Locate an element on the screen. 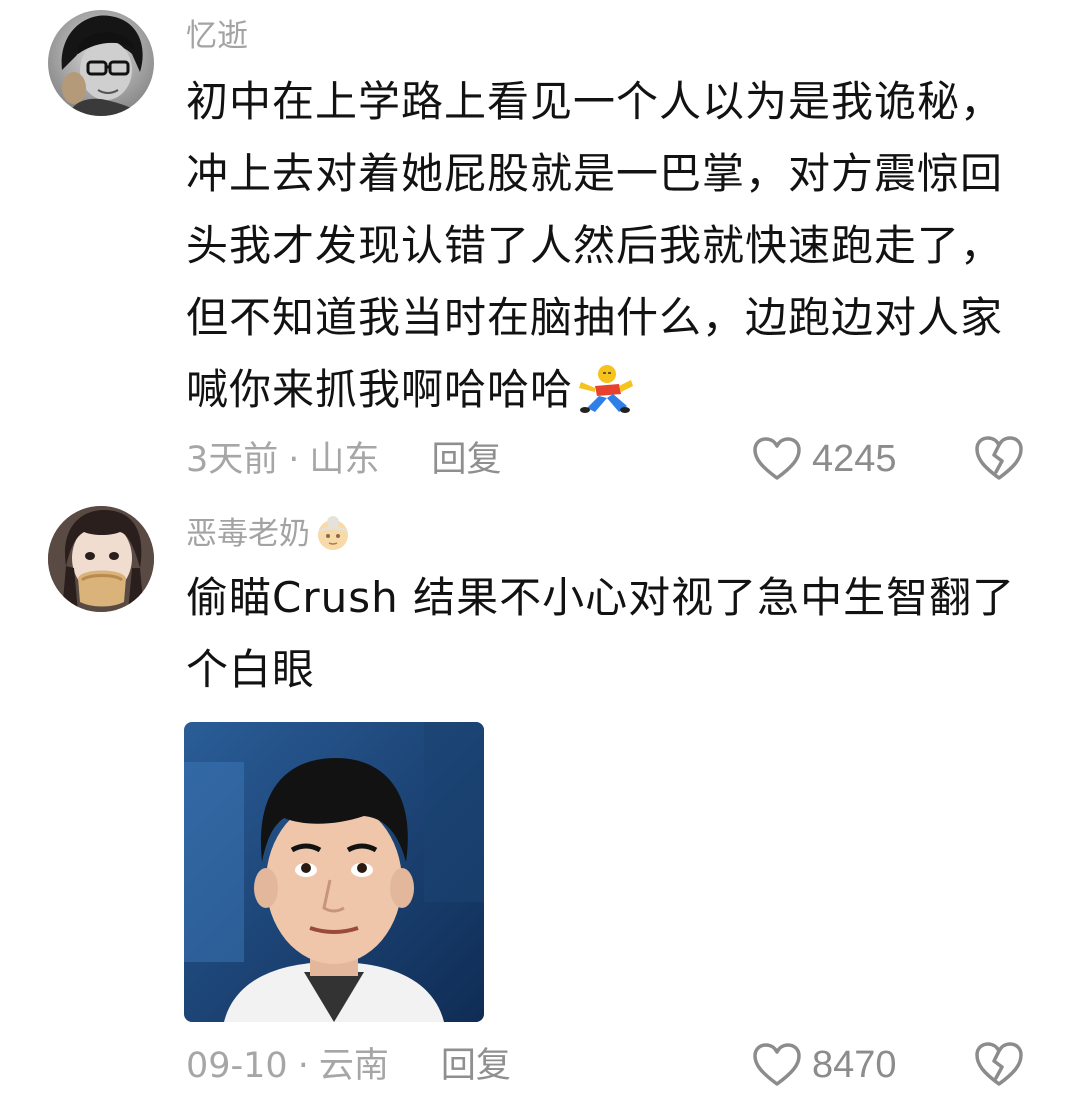 The image size is (1080, 1109). man-eye-roll-photo-icon is located at coordinates (334, 872).